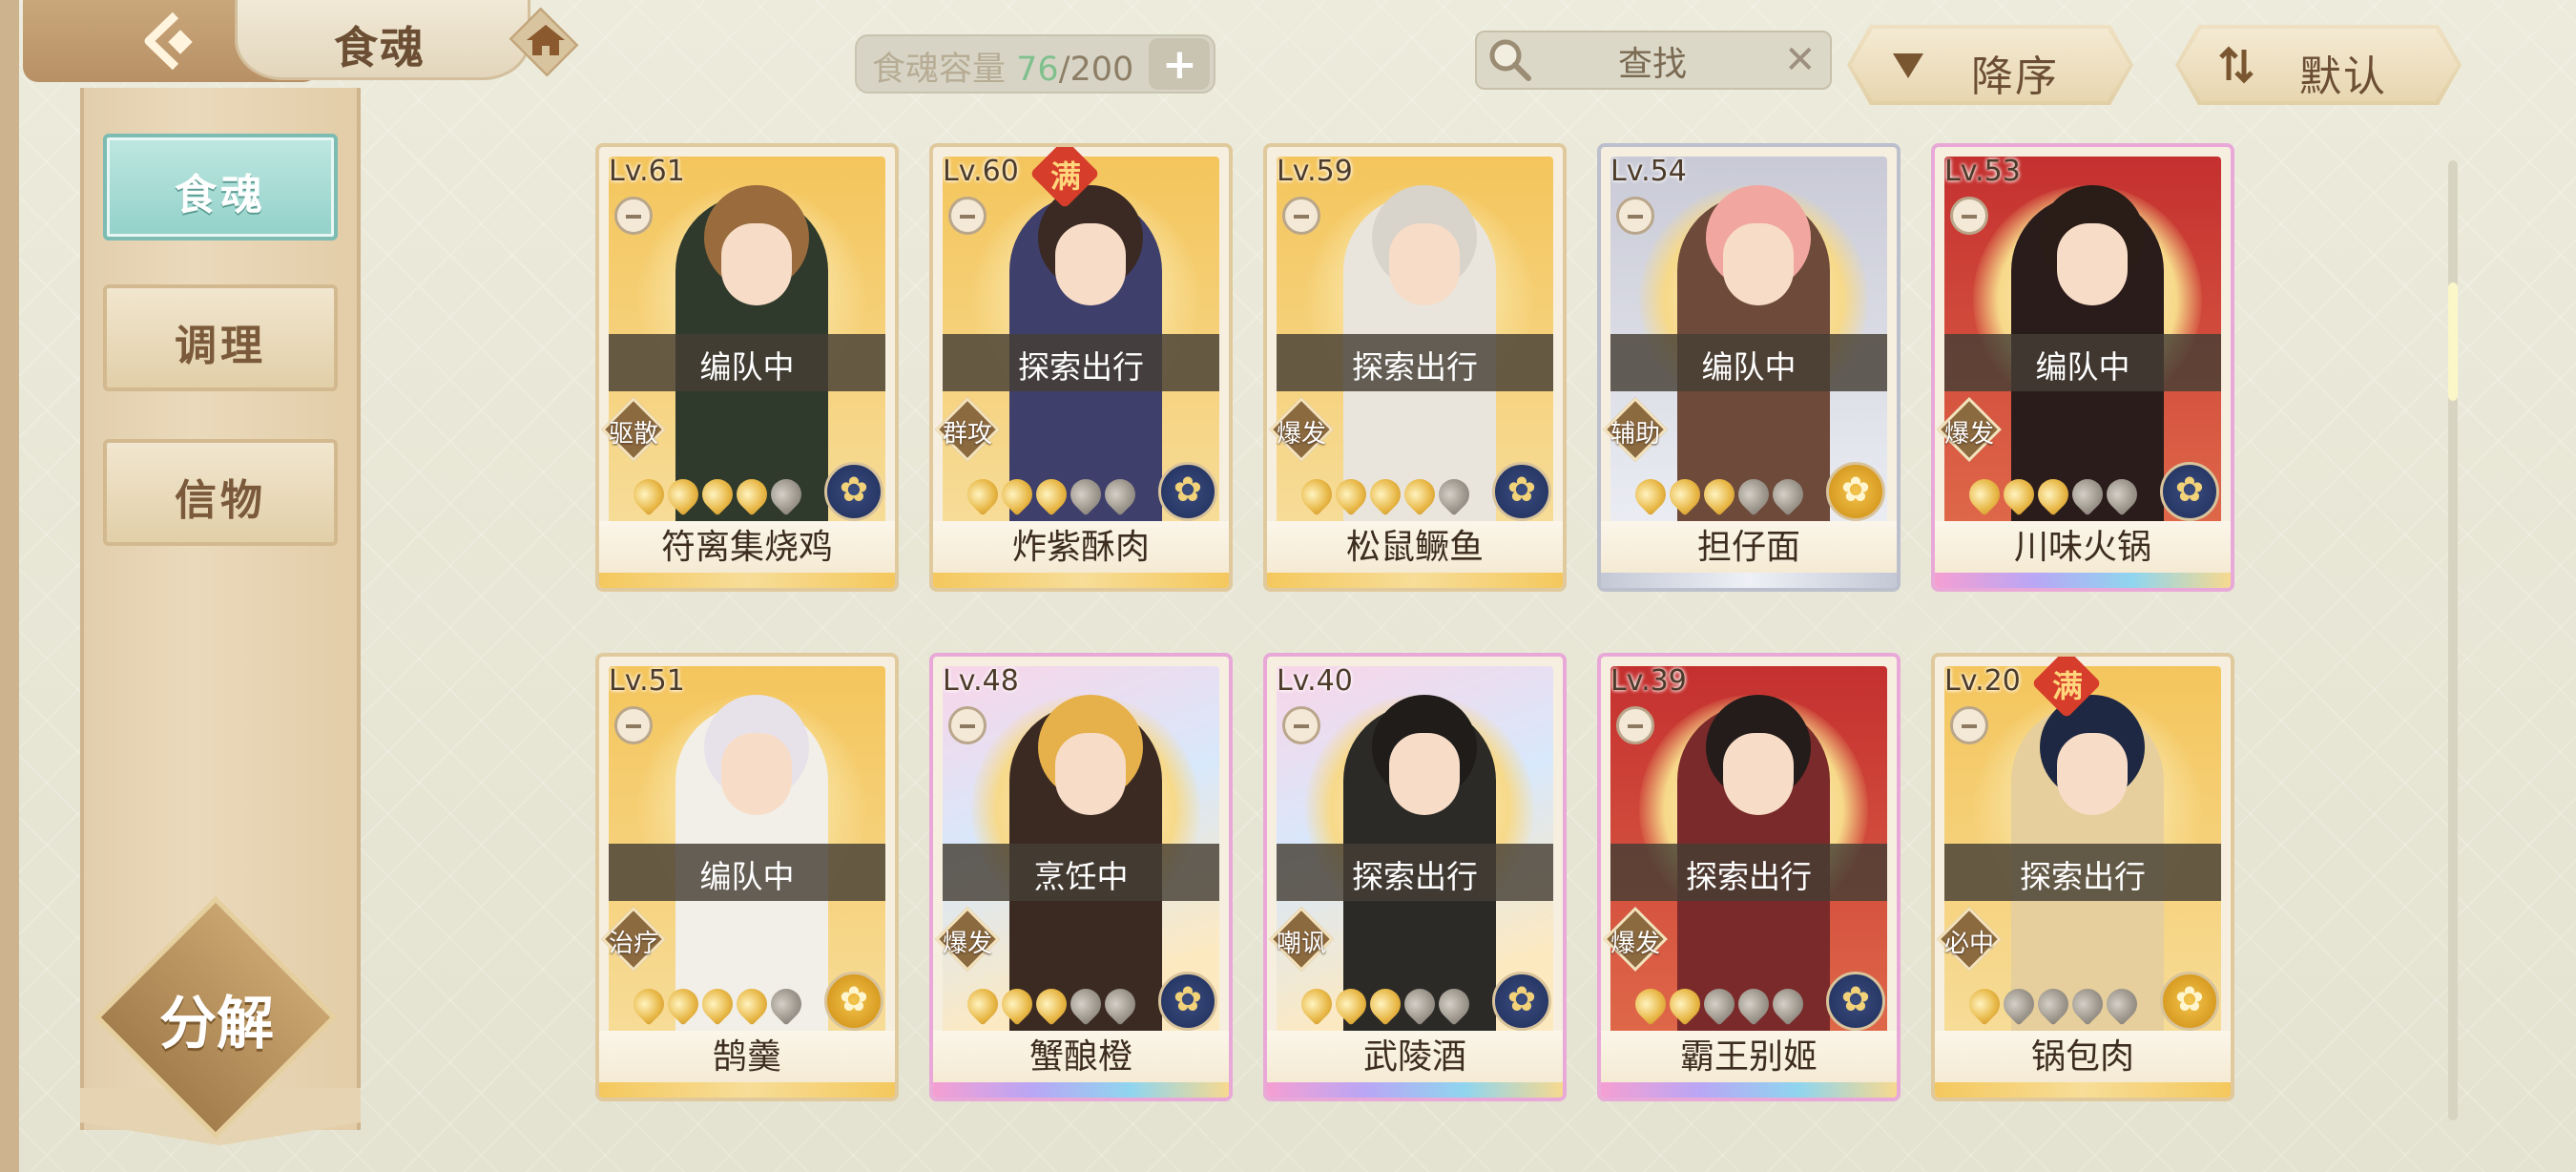 Image resolution: width=2576 pixels, height=1172 pixels. I want to click on level-label: Lv.48, so click(981, 681).